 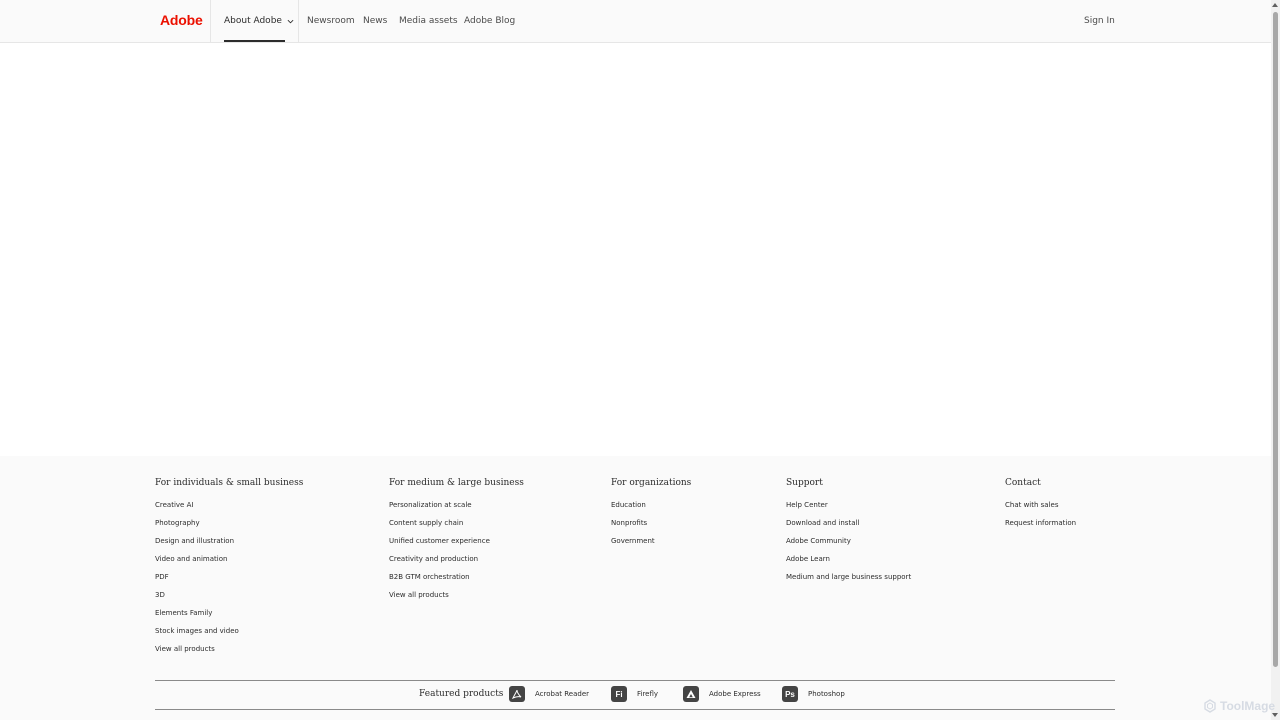 What do you see at coordinates (1275, 715) in the screenshot?
I see `scroll-down-arrow-icon` at bounding box center [1275, 715].